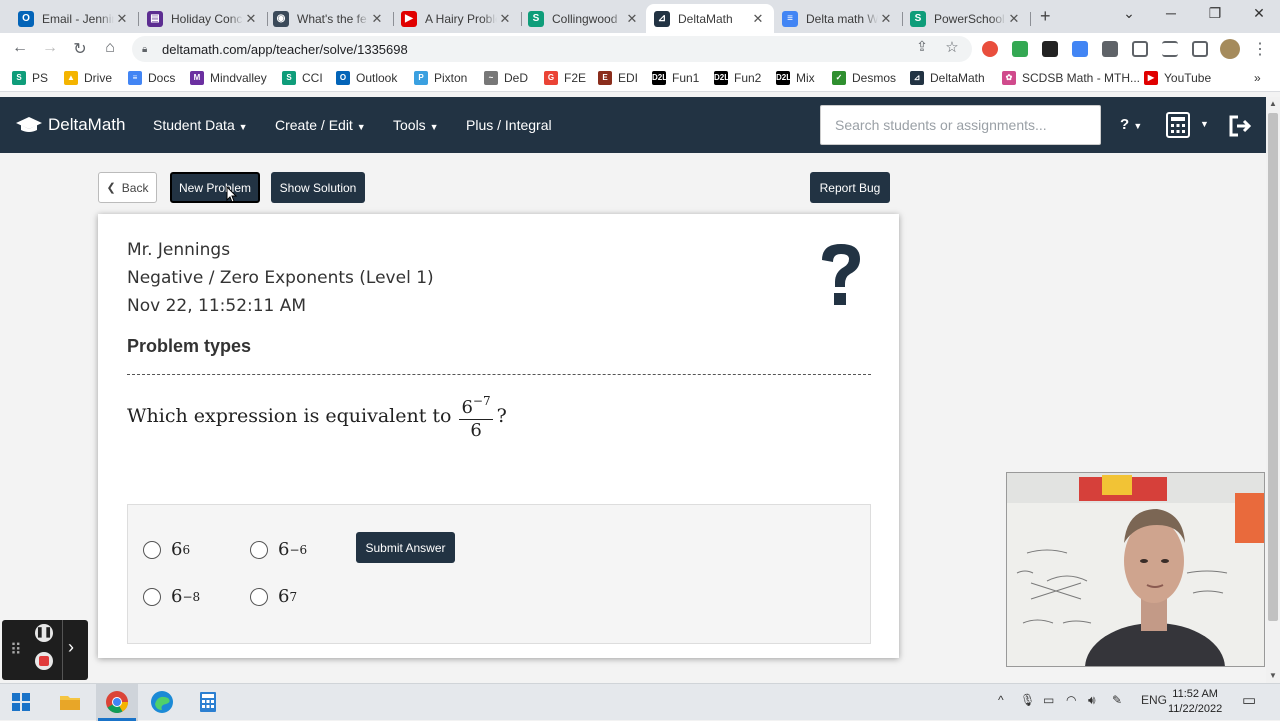 Image resolution: width=1280 pixels, height=721 pixels. What do you see at coordinates (366, 78) in the screenshot?
I see `bookmark-item: O Outlook` at bounding box center [366, 78].